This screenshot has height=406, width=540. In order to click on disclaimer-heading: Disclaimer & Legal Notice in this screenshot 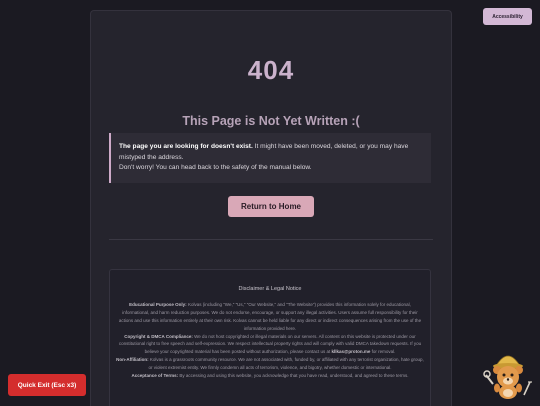, I will do `click(270, 289)`.